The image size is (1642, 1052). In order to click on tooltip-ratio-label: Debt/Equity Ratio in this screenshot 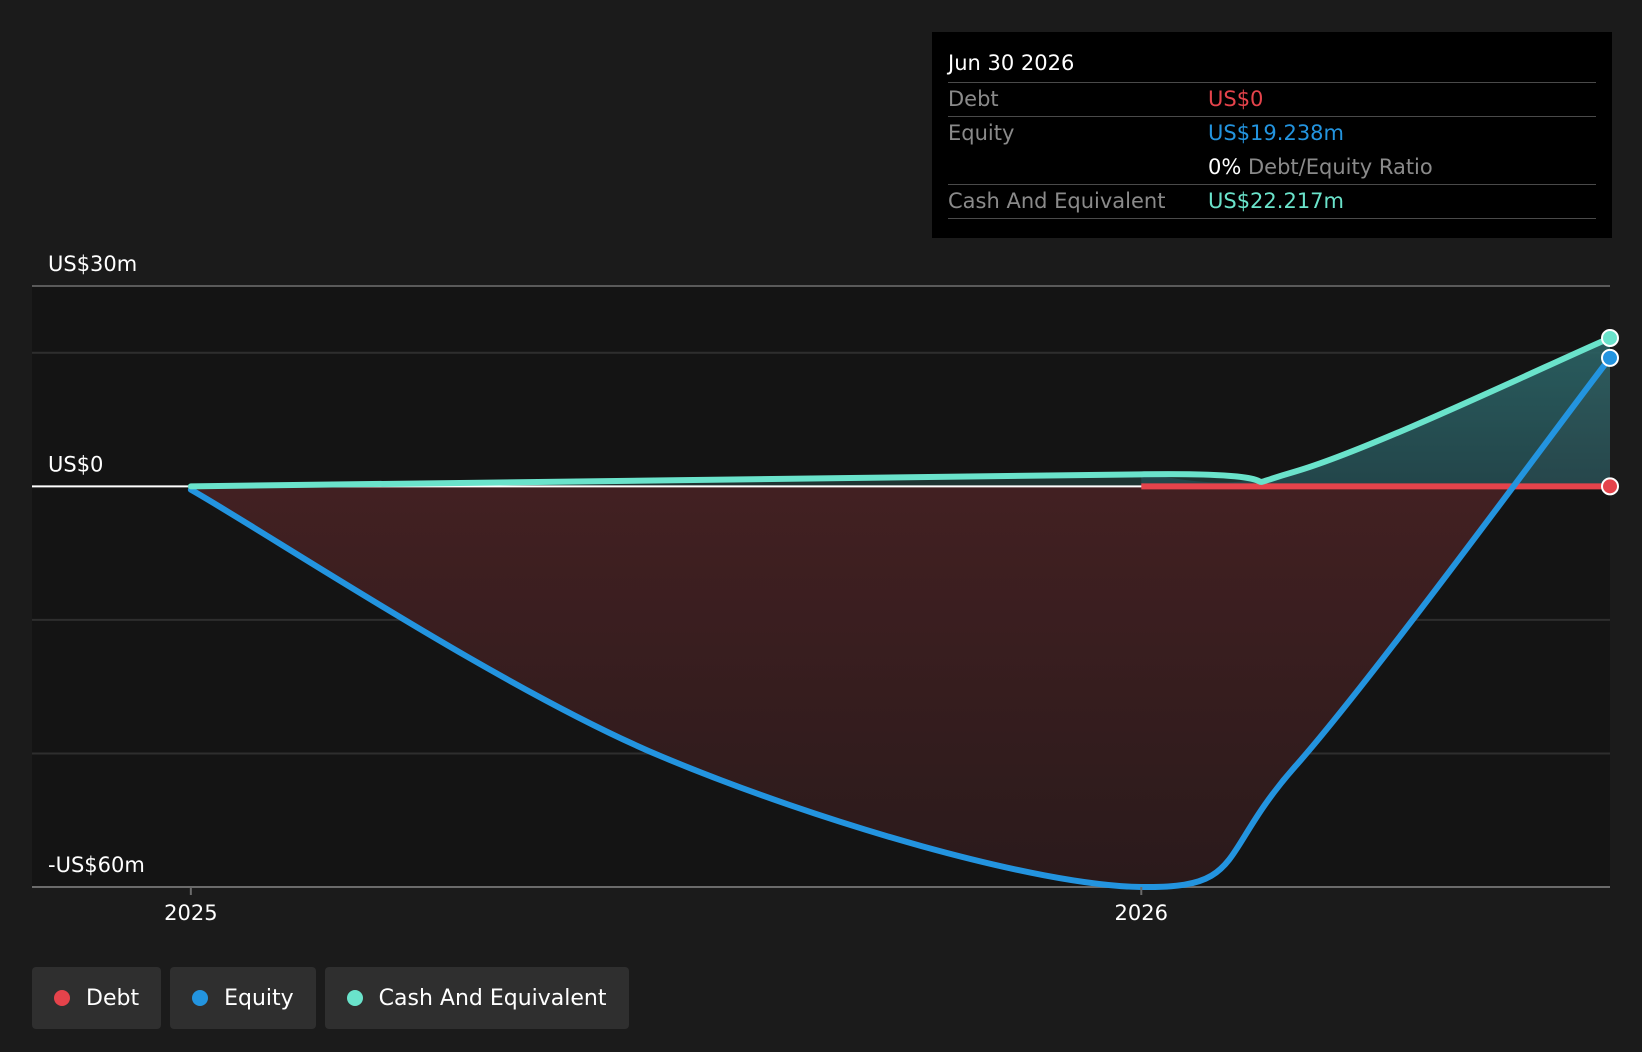, I will do `click(1340, 167)`.